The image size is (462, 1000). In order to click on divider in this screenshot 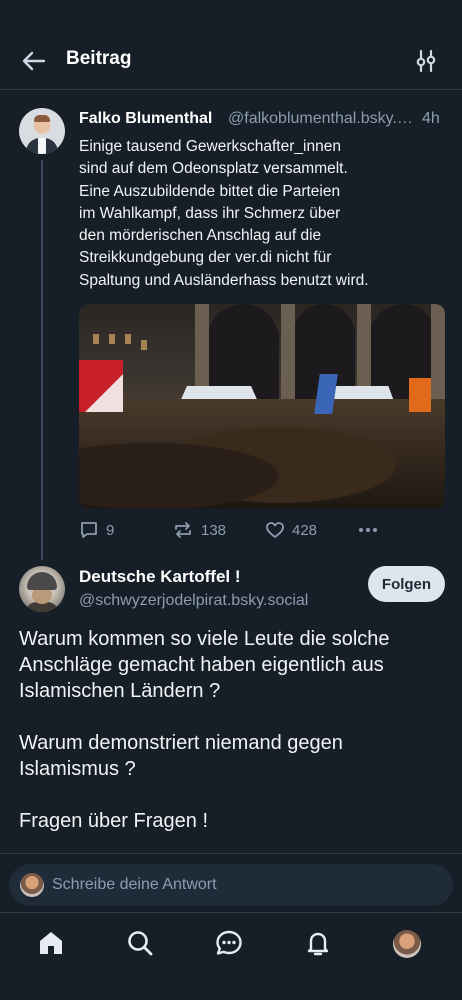, I will do `click(231, 853)`.